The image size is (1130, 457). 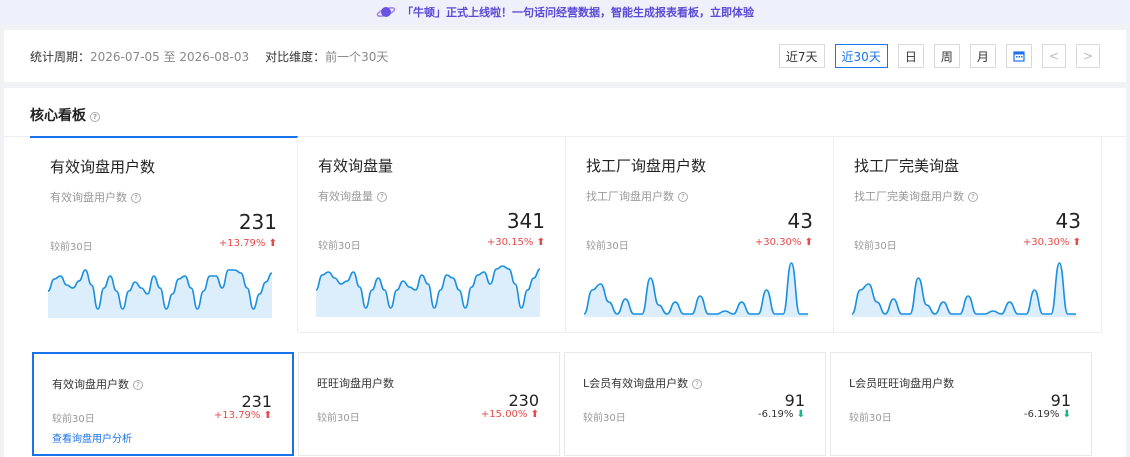 What do you see at coordinates (295, 56) in the screenshot?
I see `compare-label: 对比维度：` at bounding box center [295, 56].